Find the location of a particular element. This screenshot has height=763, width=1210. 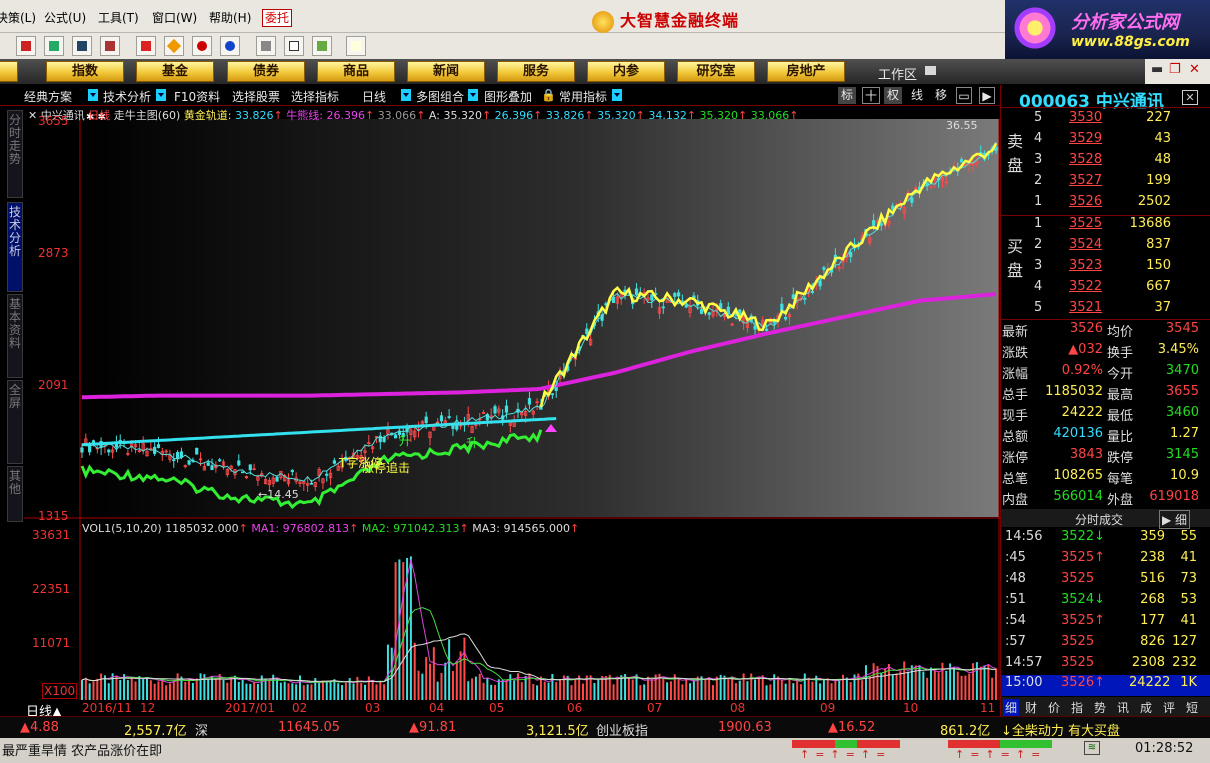

tab-common-indicator: 常用指标 is located at coordinates (583, 96).